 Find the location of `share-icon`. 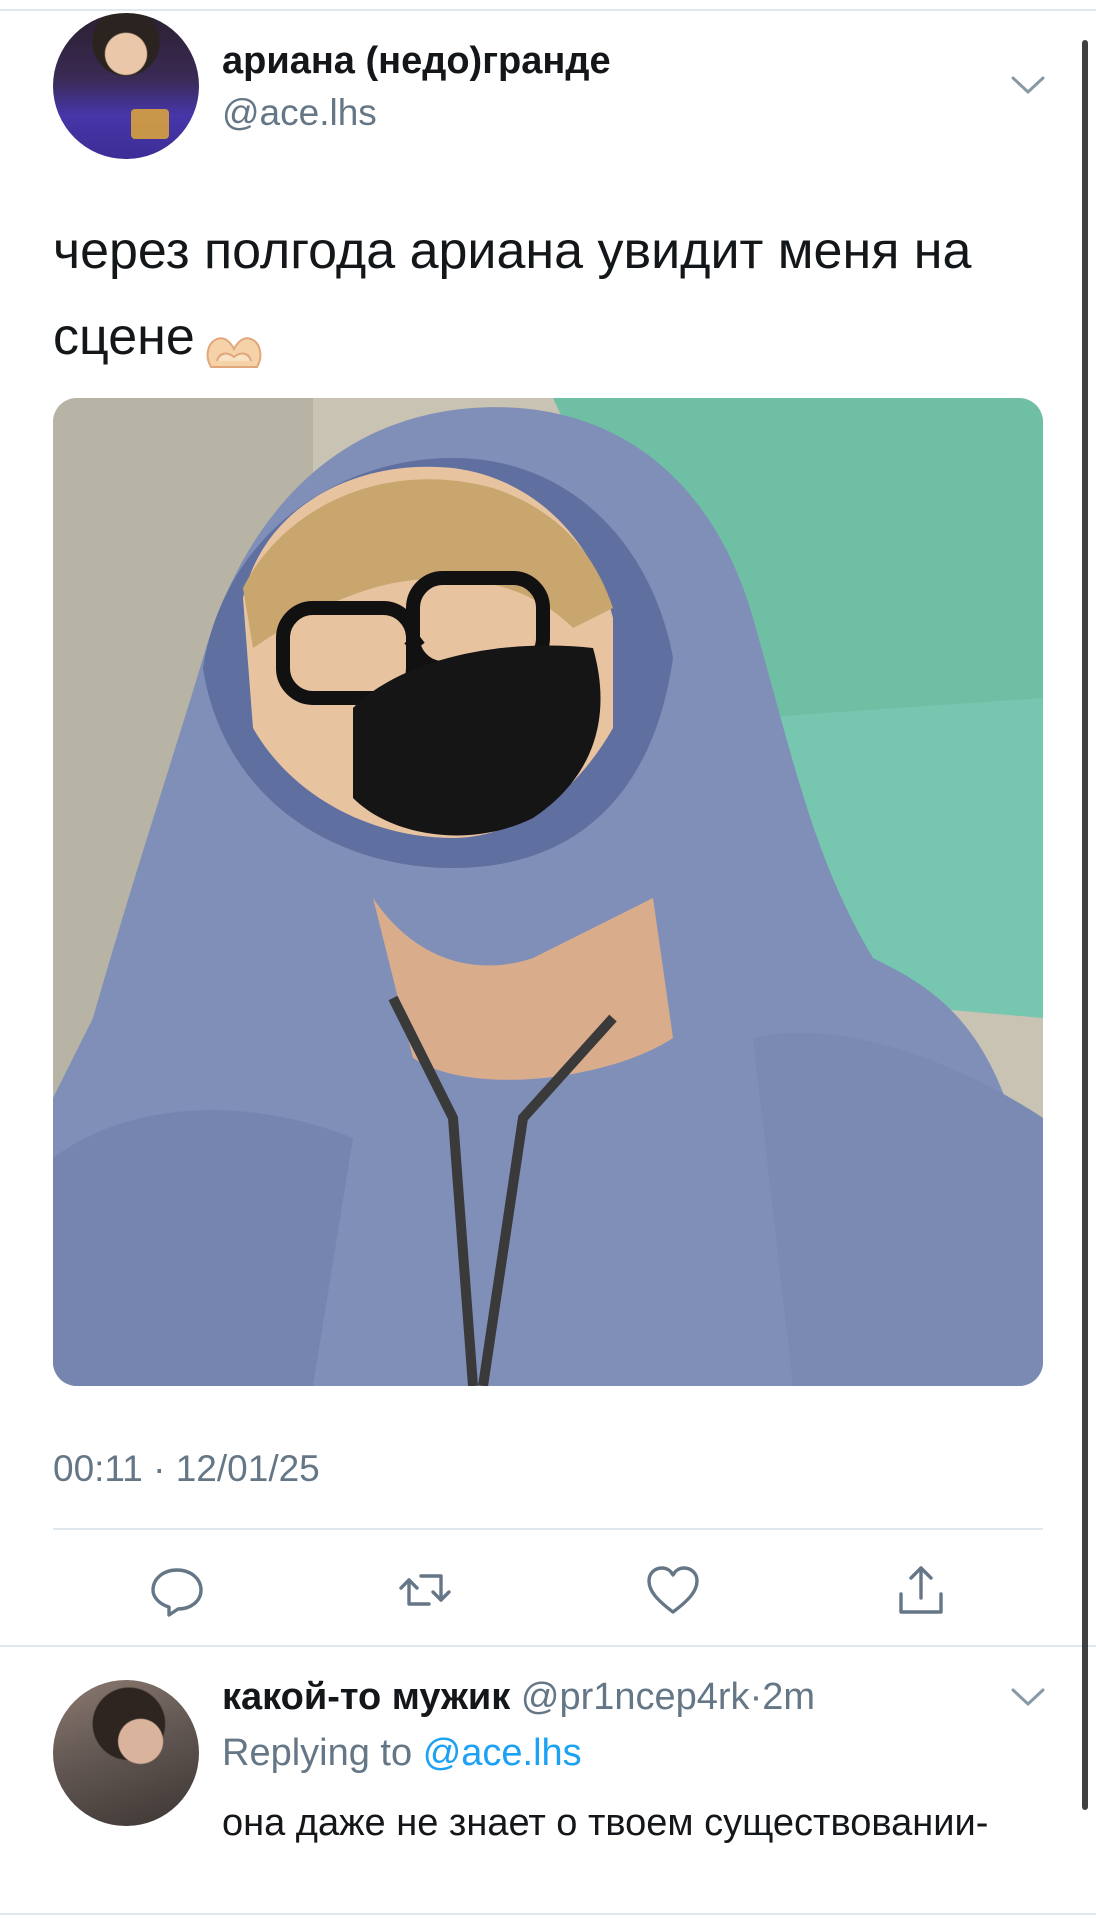

share-icon is located at coordinates (921, 1590).